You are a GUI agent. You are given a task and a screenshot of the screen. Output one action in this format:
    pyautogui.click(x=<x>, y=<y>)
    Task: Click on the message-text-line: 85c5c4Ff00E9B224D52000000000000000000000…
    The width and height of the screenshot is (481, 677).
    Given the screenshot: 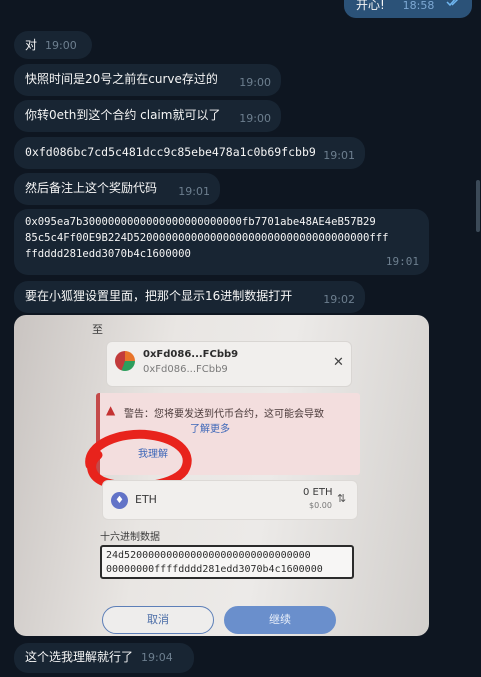 What is the action you would take?
    pyautogui.click(x=207, y=238)
    